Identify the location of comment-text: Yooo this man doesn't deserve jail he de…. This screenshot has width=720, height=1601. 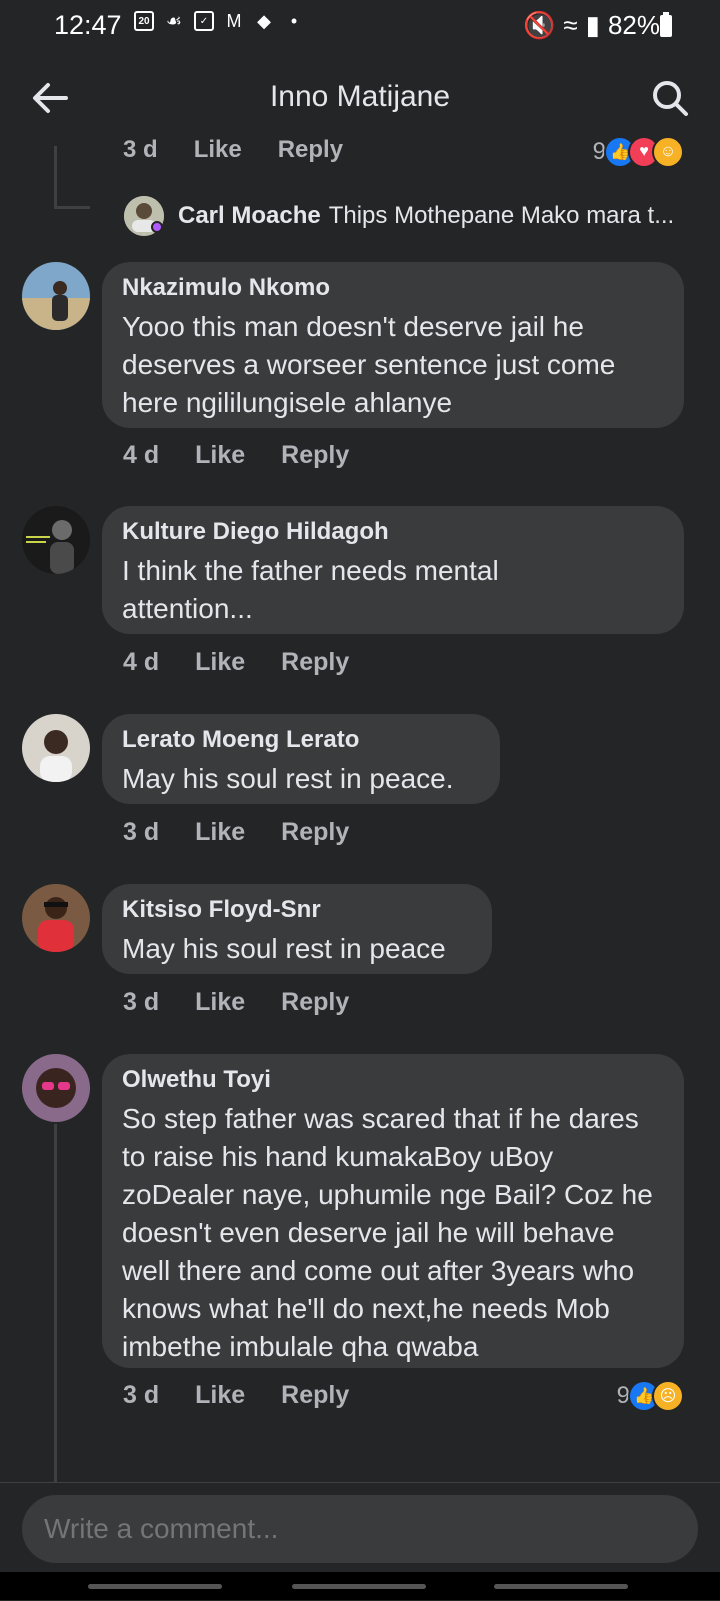
(369, 364).